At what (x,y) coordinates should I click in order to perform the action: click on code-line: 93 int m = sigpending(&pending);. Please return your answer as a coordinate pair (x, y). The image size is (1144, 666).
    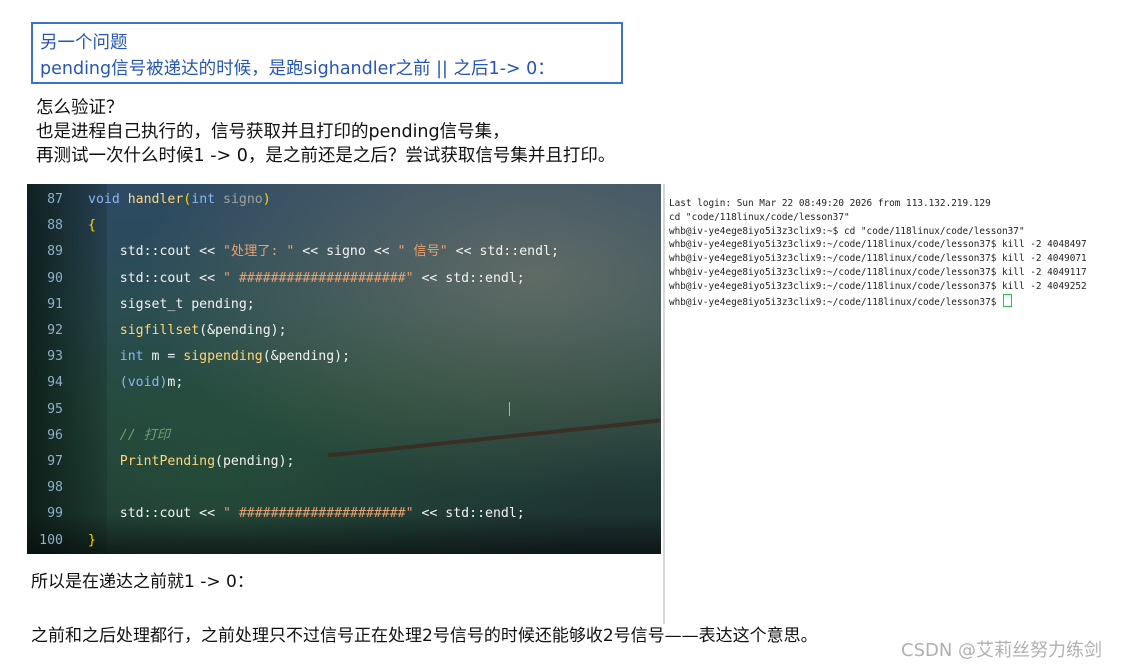
    Looking at the image, I should click on (344, 357).